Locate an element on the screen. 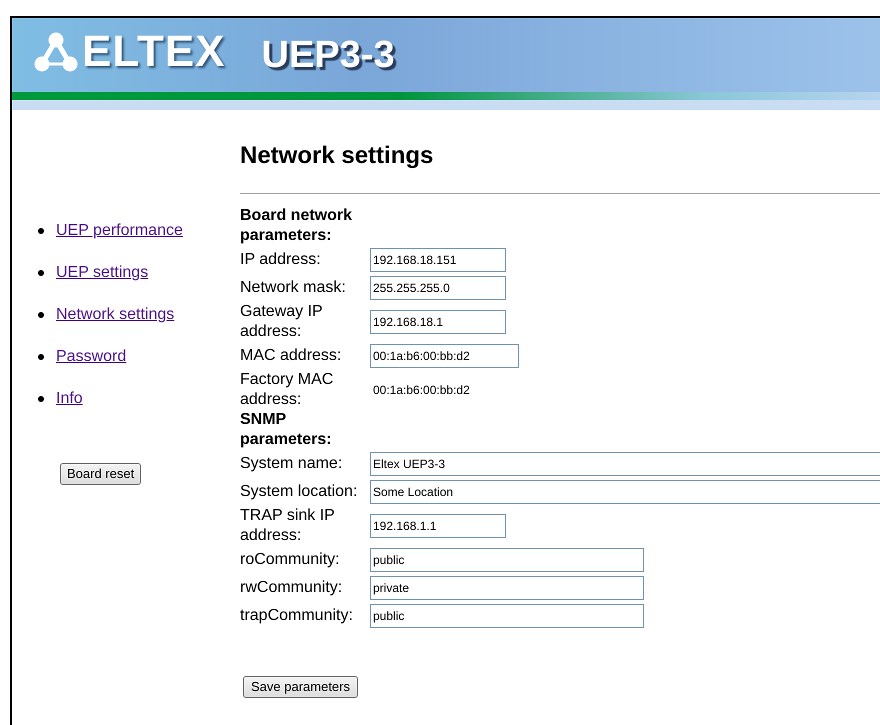 The height and width of the screenshot is (725, 880). field-label: System location: is located at coordinates (299, 492).